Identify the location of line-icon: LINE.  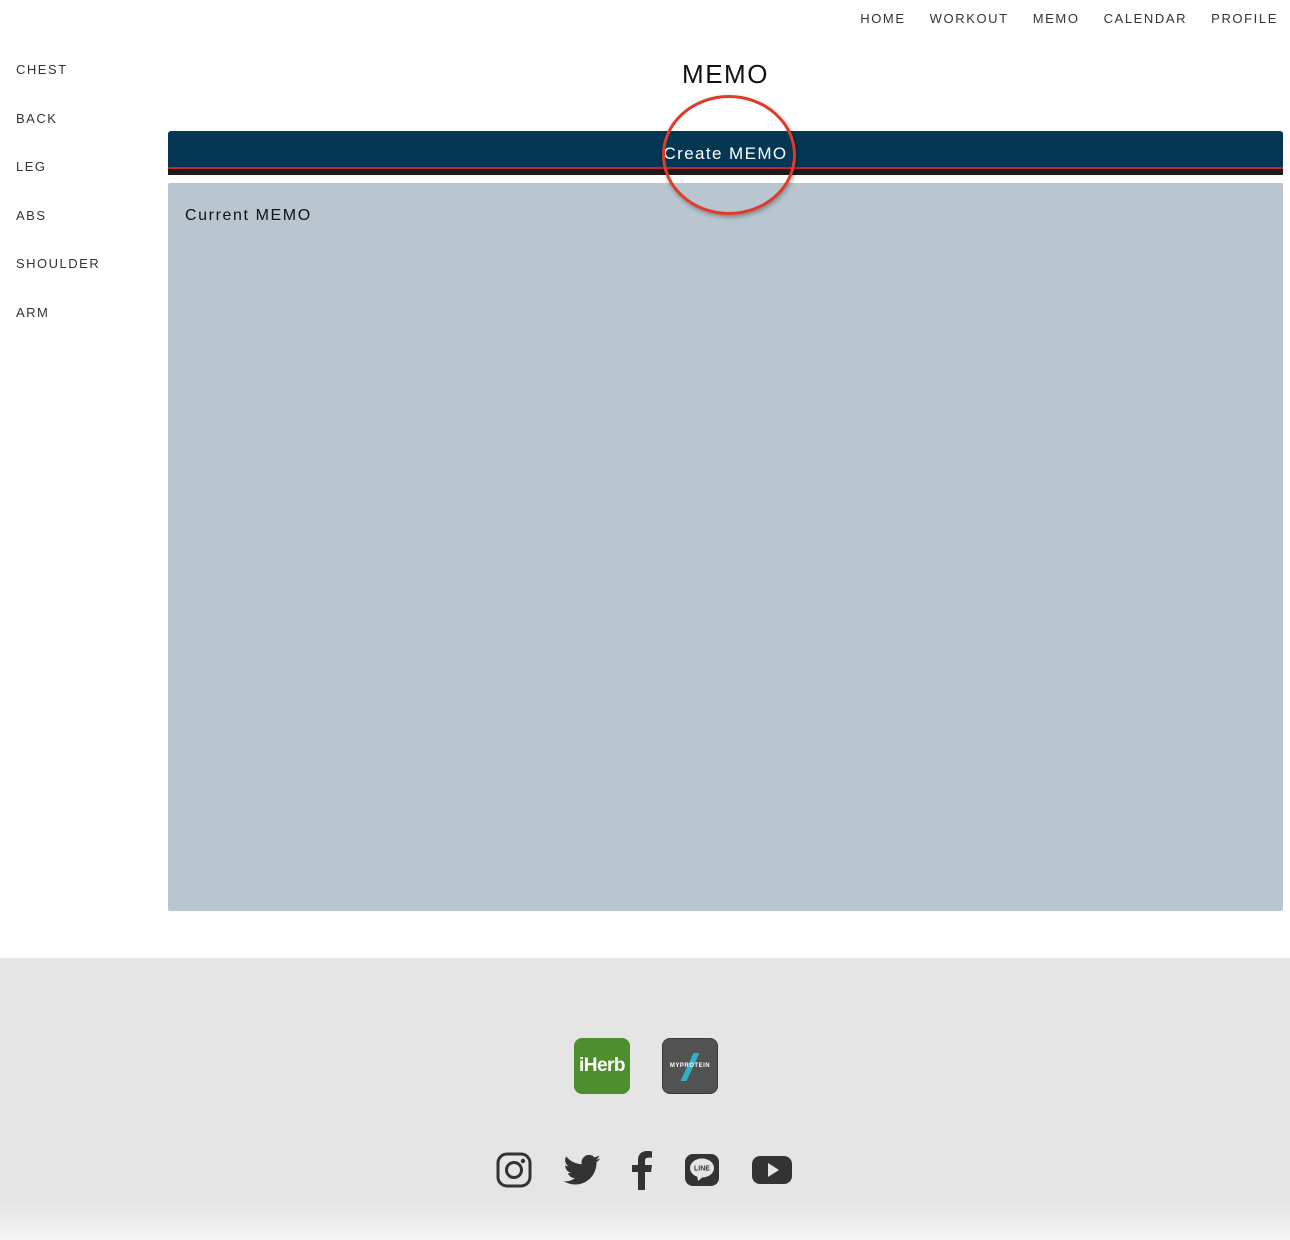
(702, 1170).